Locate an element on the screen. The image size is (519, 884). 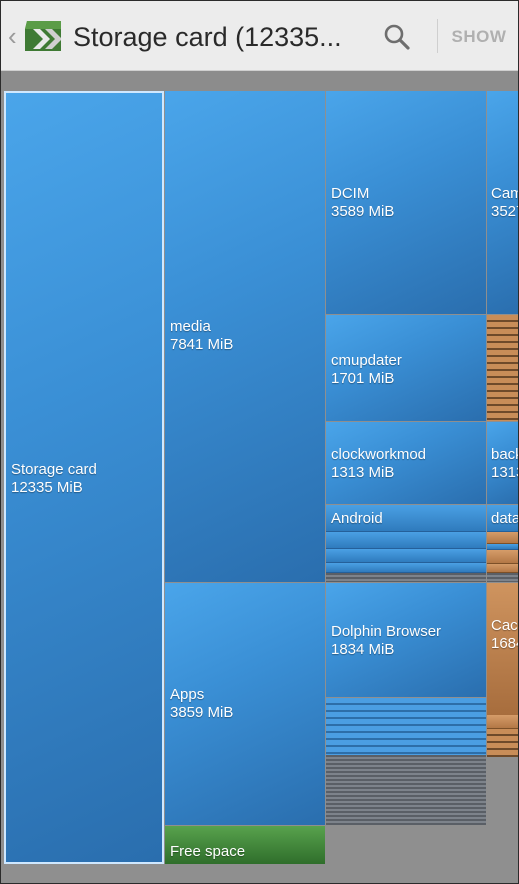
node-size: 3859 MiB is located at coordinates (202, 712).